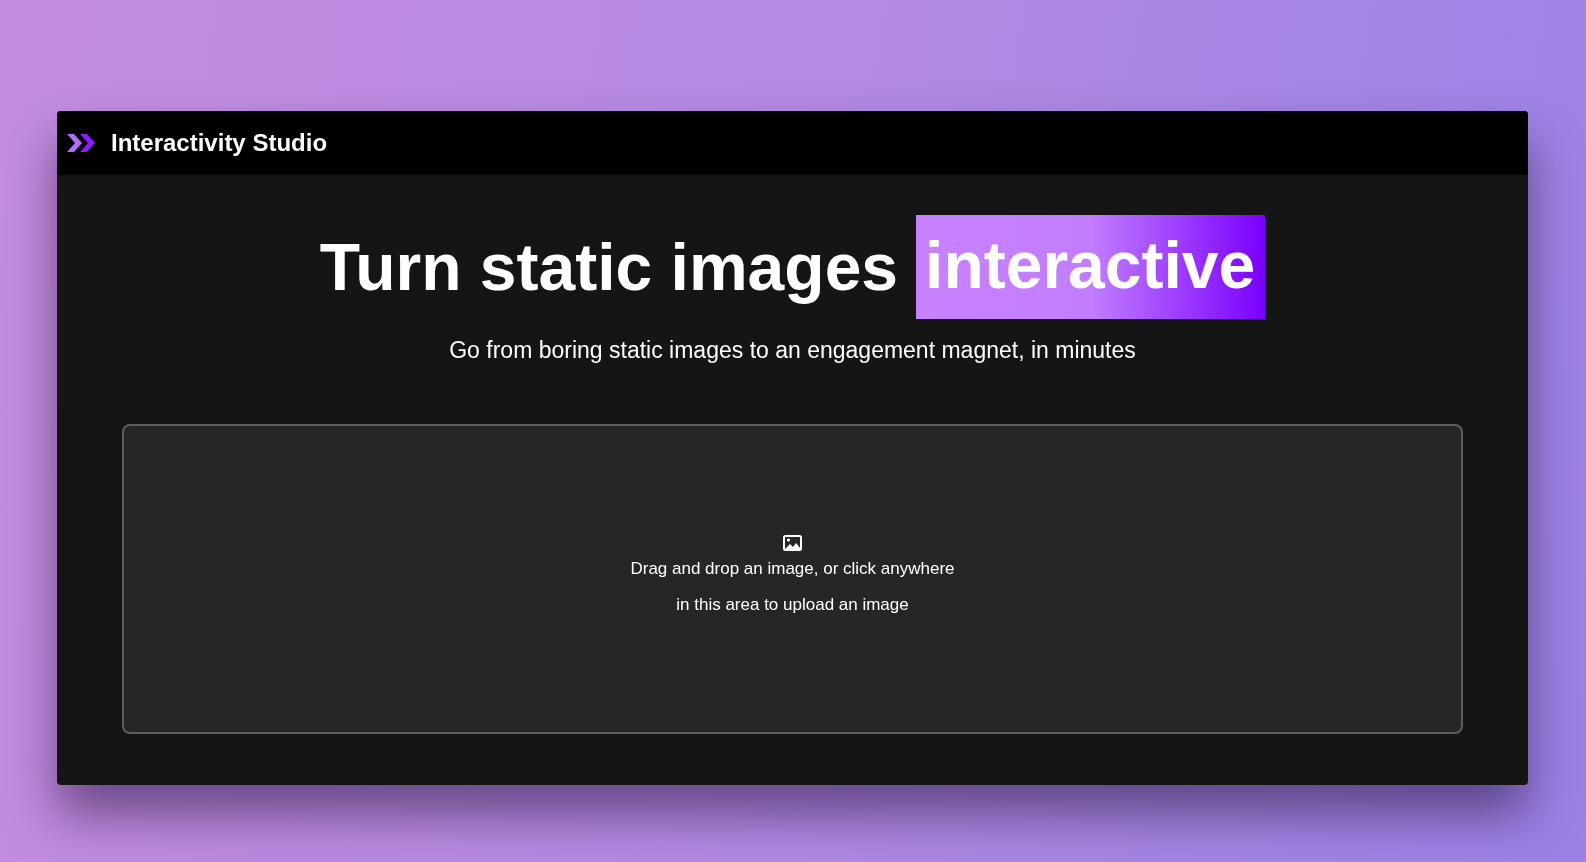 This screenshot has width=1586, height=862. What do you see at coordinates (219, 143) in the screenshot?
I see `app-title: Interactivity Studio` at bounding box center [219, 143].